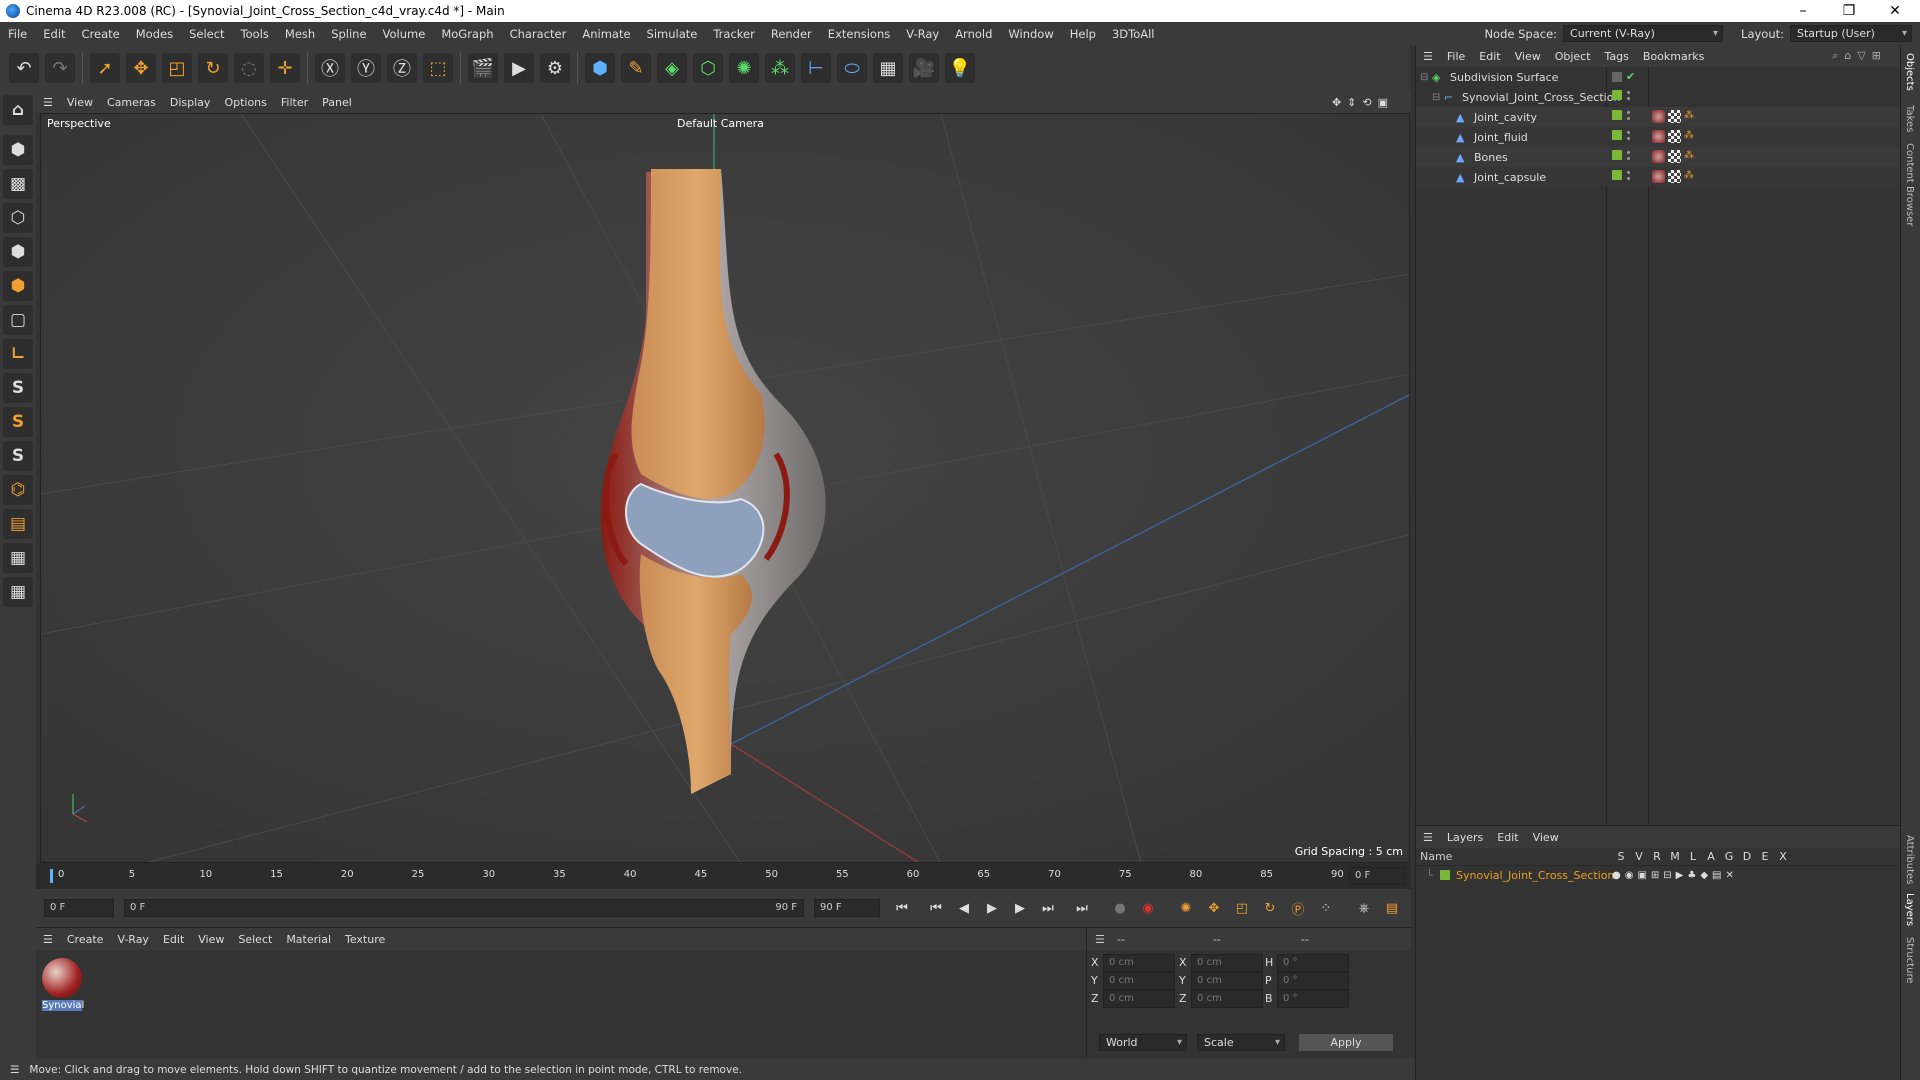  Describe the element at coordinates (402, 68) in the screenshot. I see `z-axis-lock-icon: Ⓩ` at that location.